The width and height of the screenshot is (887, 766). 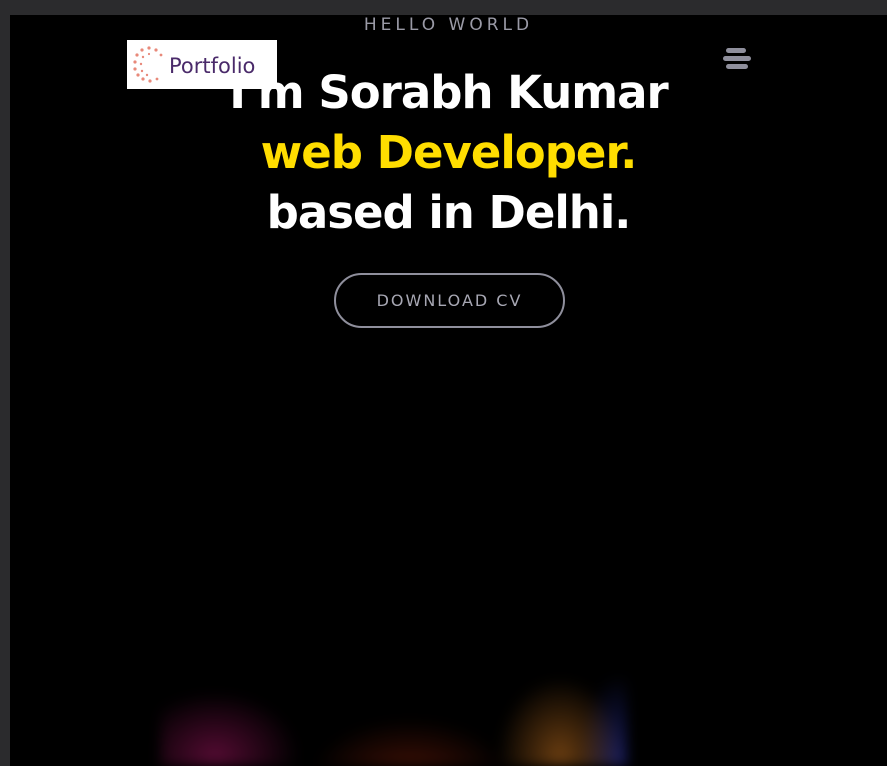 What do you see at coordinates (5, 383) in the screenshot?
I see `window-left-edge` at bounding box center [5, 383].